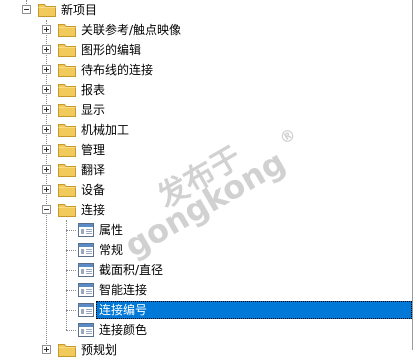 Image resolution: width=418 pixels, height=360 pixels. I want to click on tree-label: 关联参考/触点映像, so click(131, 30).